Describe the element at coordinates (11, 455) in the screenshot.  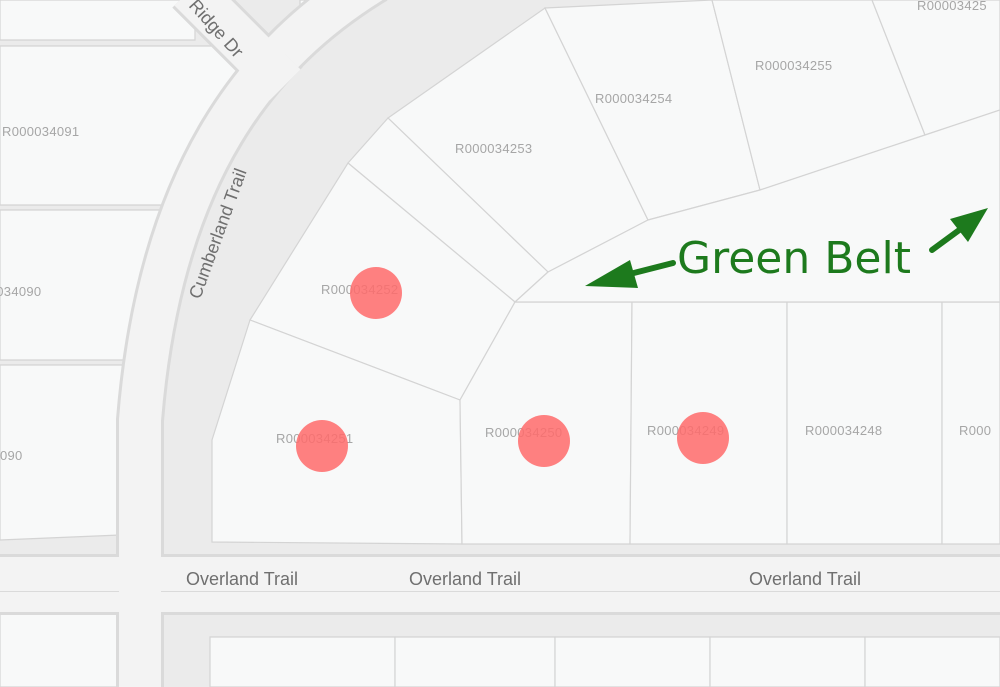
I see `parcel-label: 090` at that location.